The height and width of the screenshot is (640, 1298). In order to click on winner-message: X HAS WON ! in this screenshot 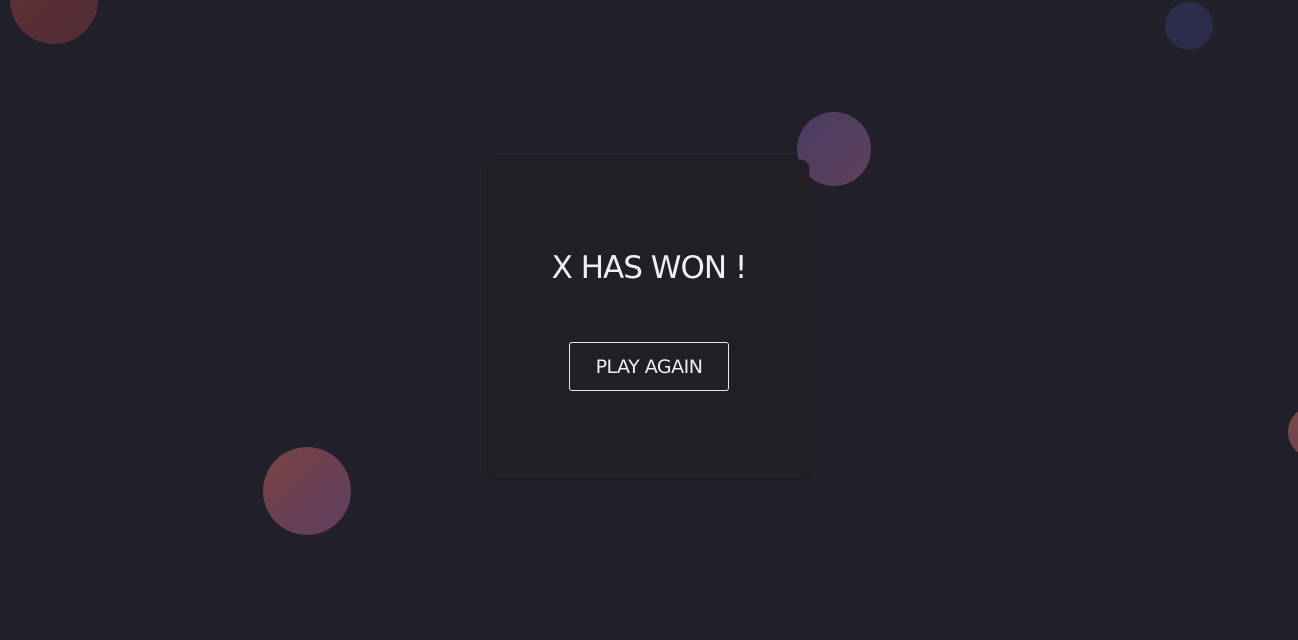, I will do `click(649, 268)`.